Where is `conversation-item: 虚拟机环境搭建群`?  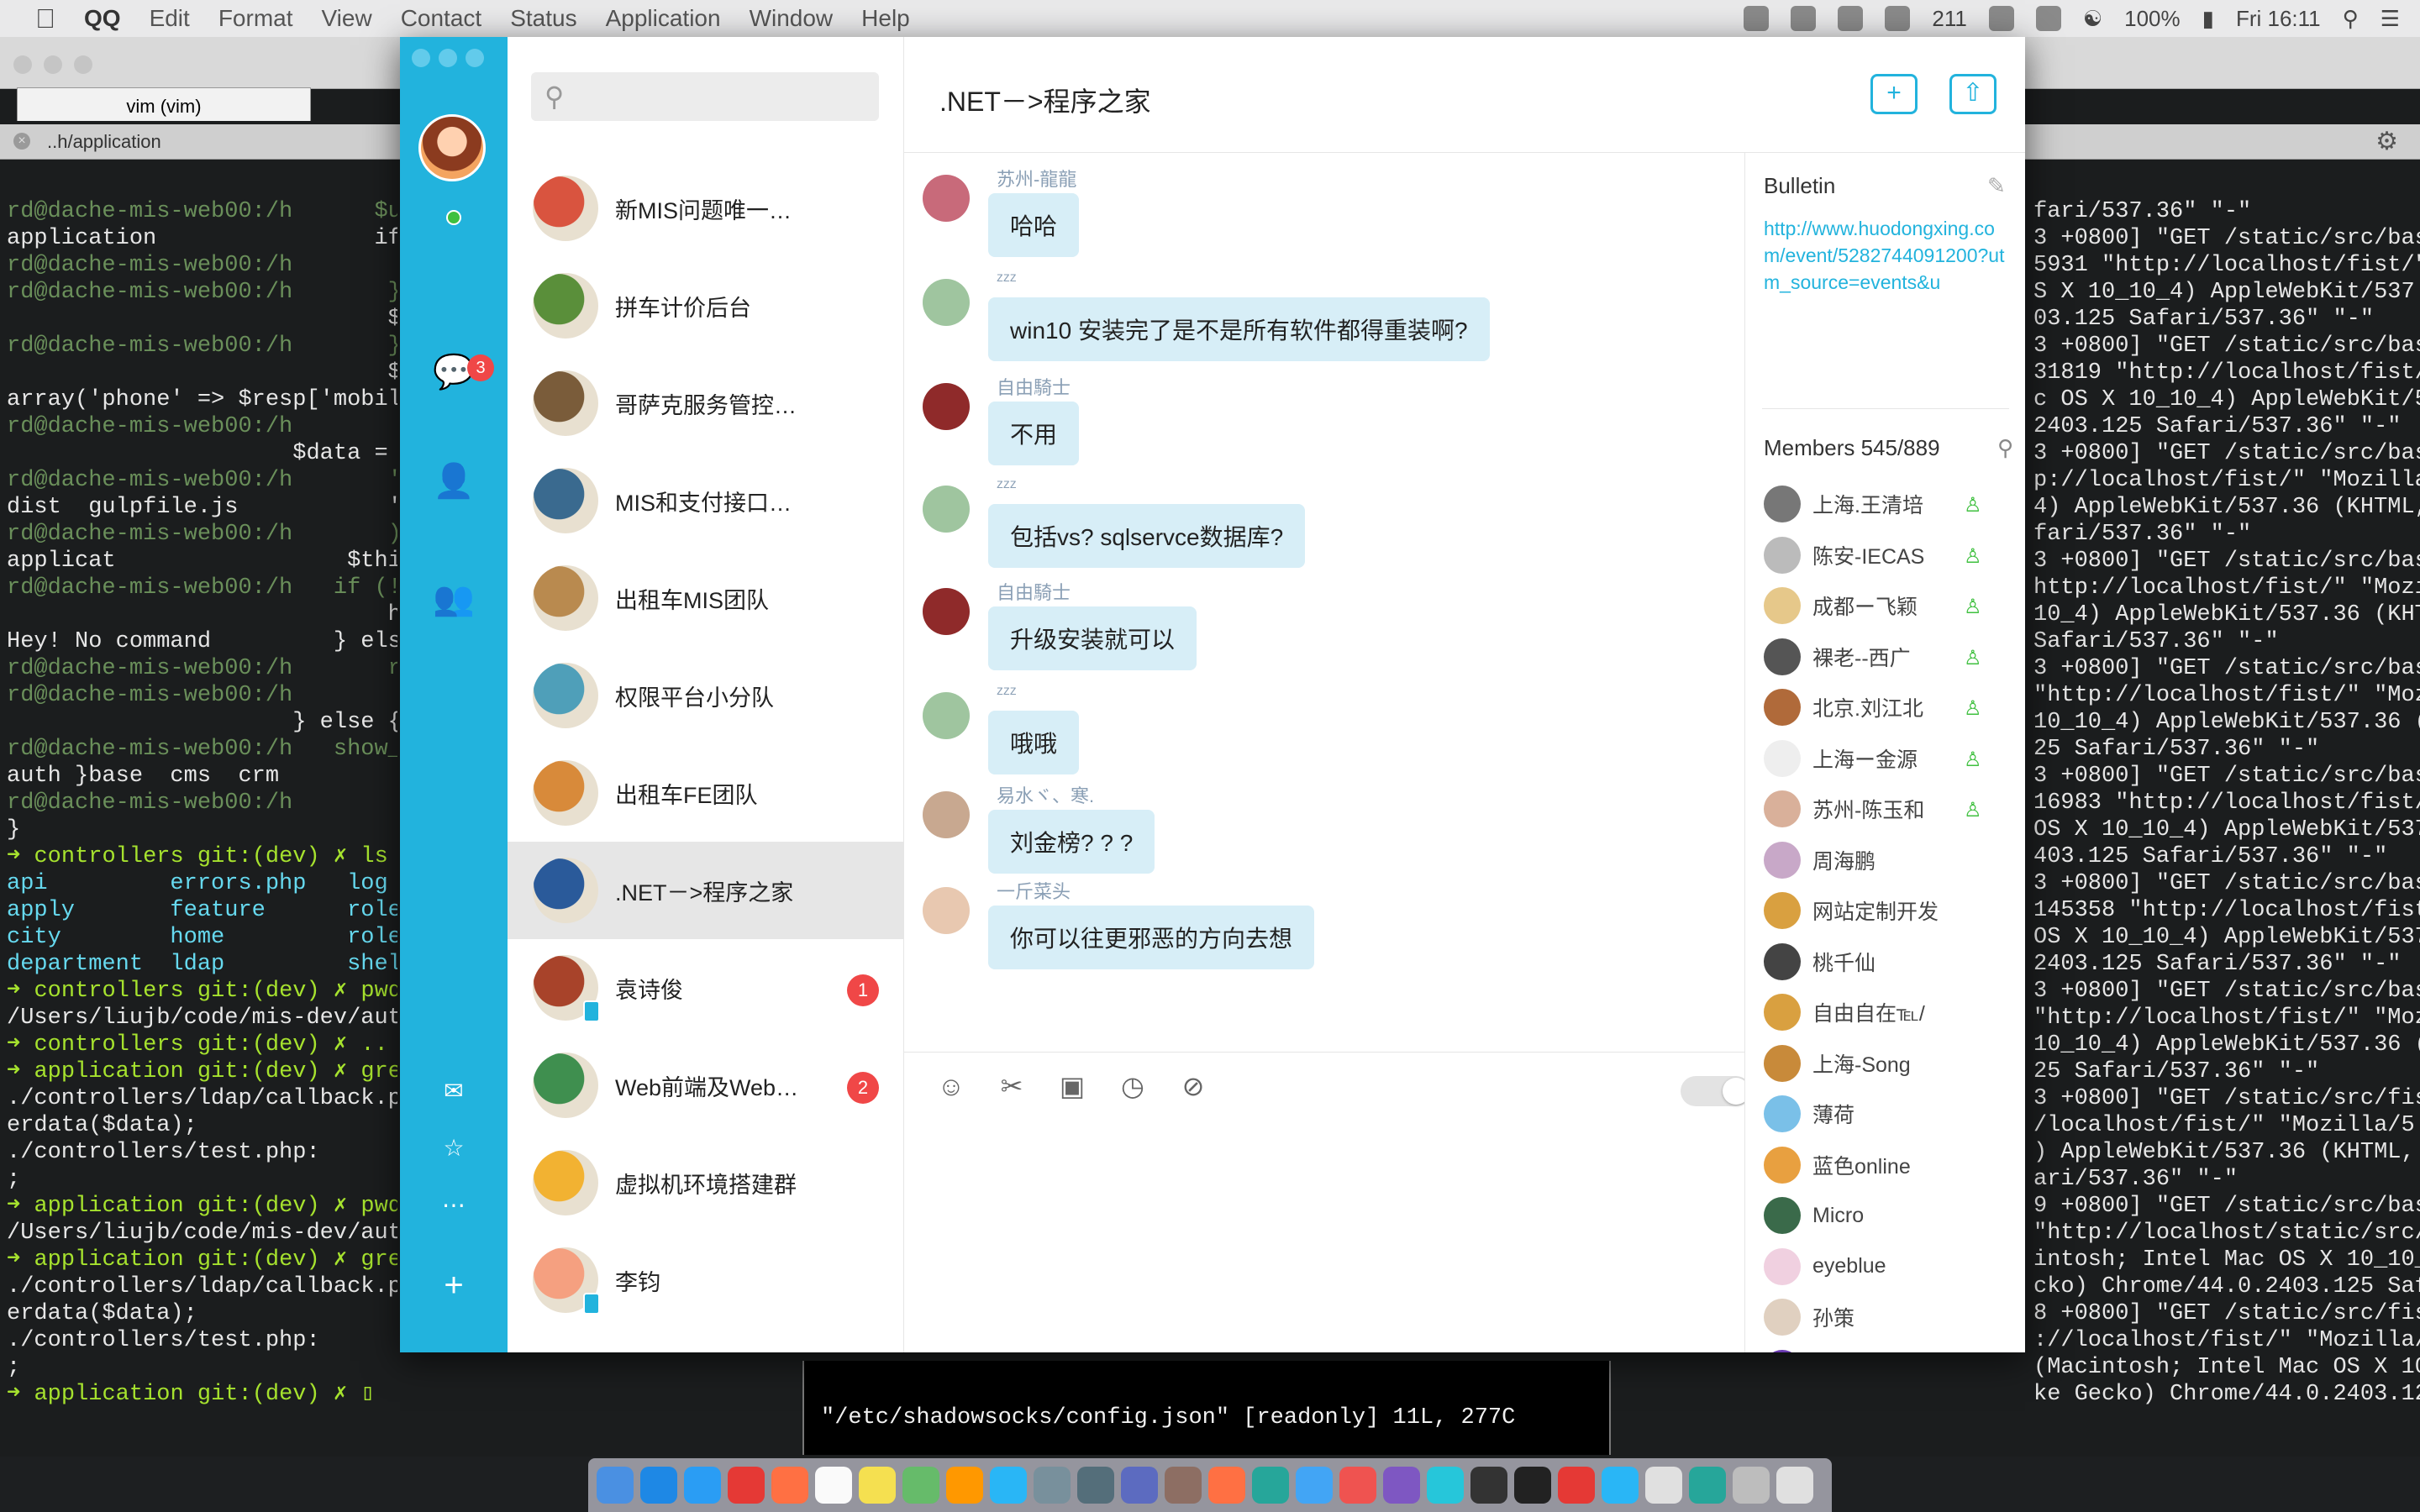 conversation-item: 虚拟机环境搭建群 is located at coordinates (706, 1182).